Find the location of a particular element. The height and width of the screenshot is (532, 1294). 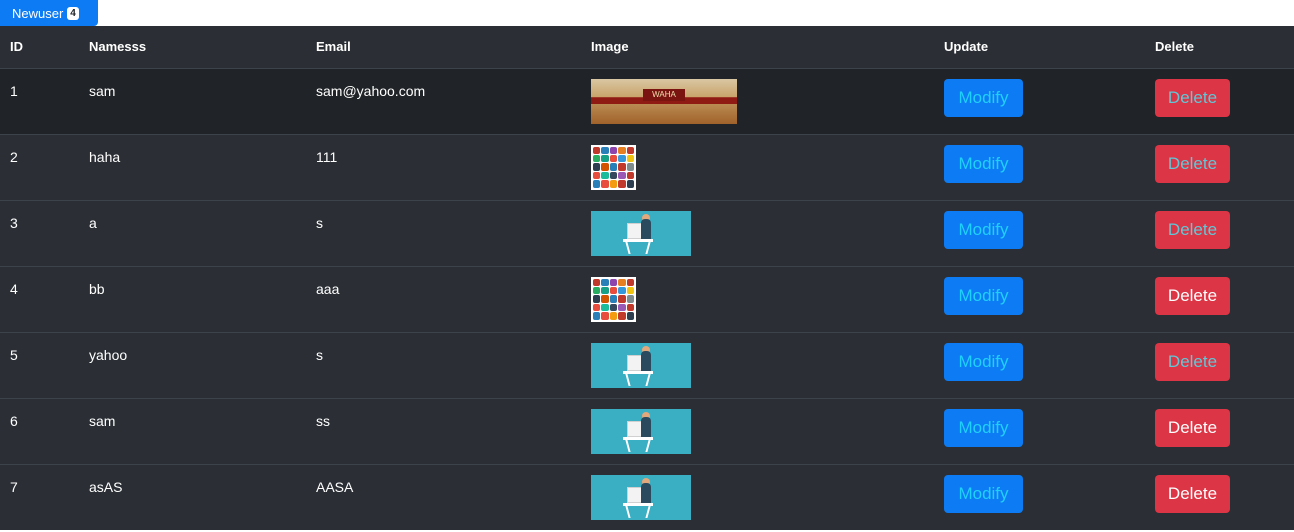

new-user-label: Newuser is located at coordinates (38, 13).